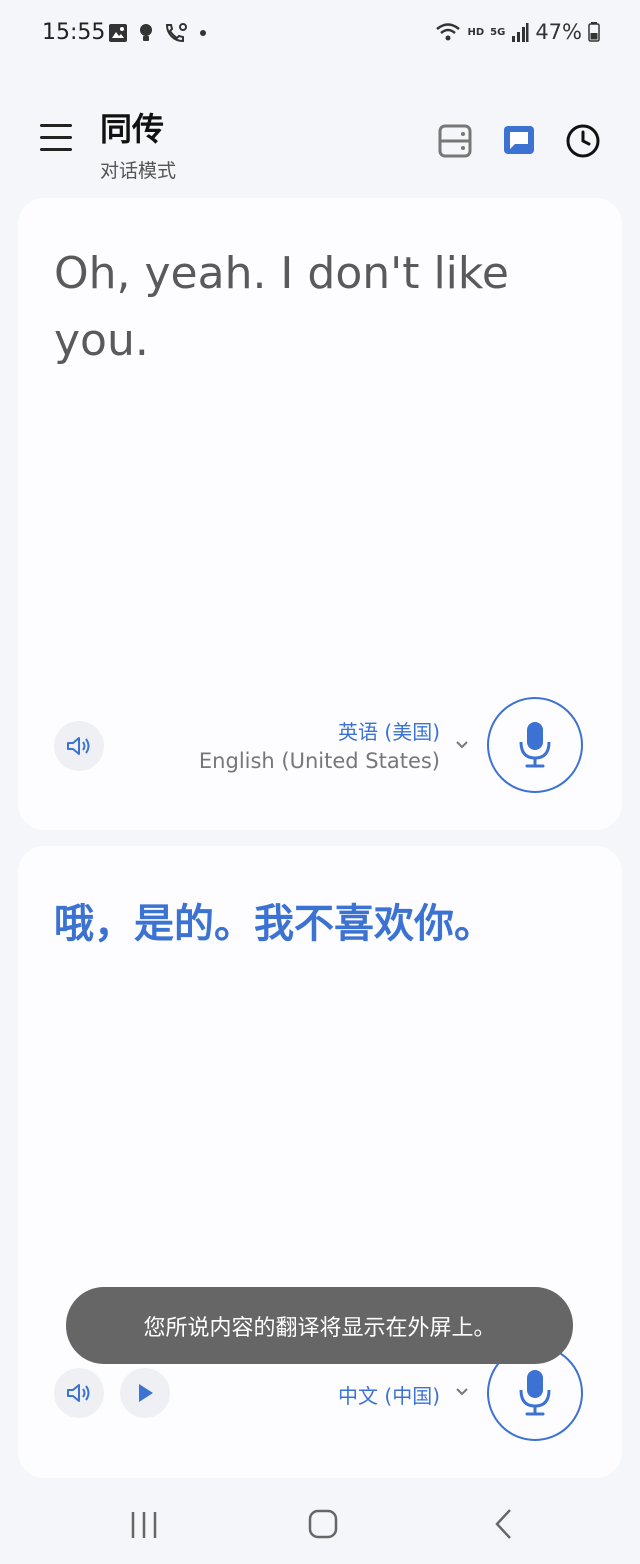 The height and width of the screenshot is (1564, 640). What do you see at coordinates (203, 33) in the screenshot?
I see `dot-icon` at bounding box center [203, 33].